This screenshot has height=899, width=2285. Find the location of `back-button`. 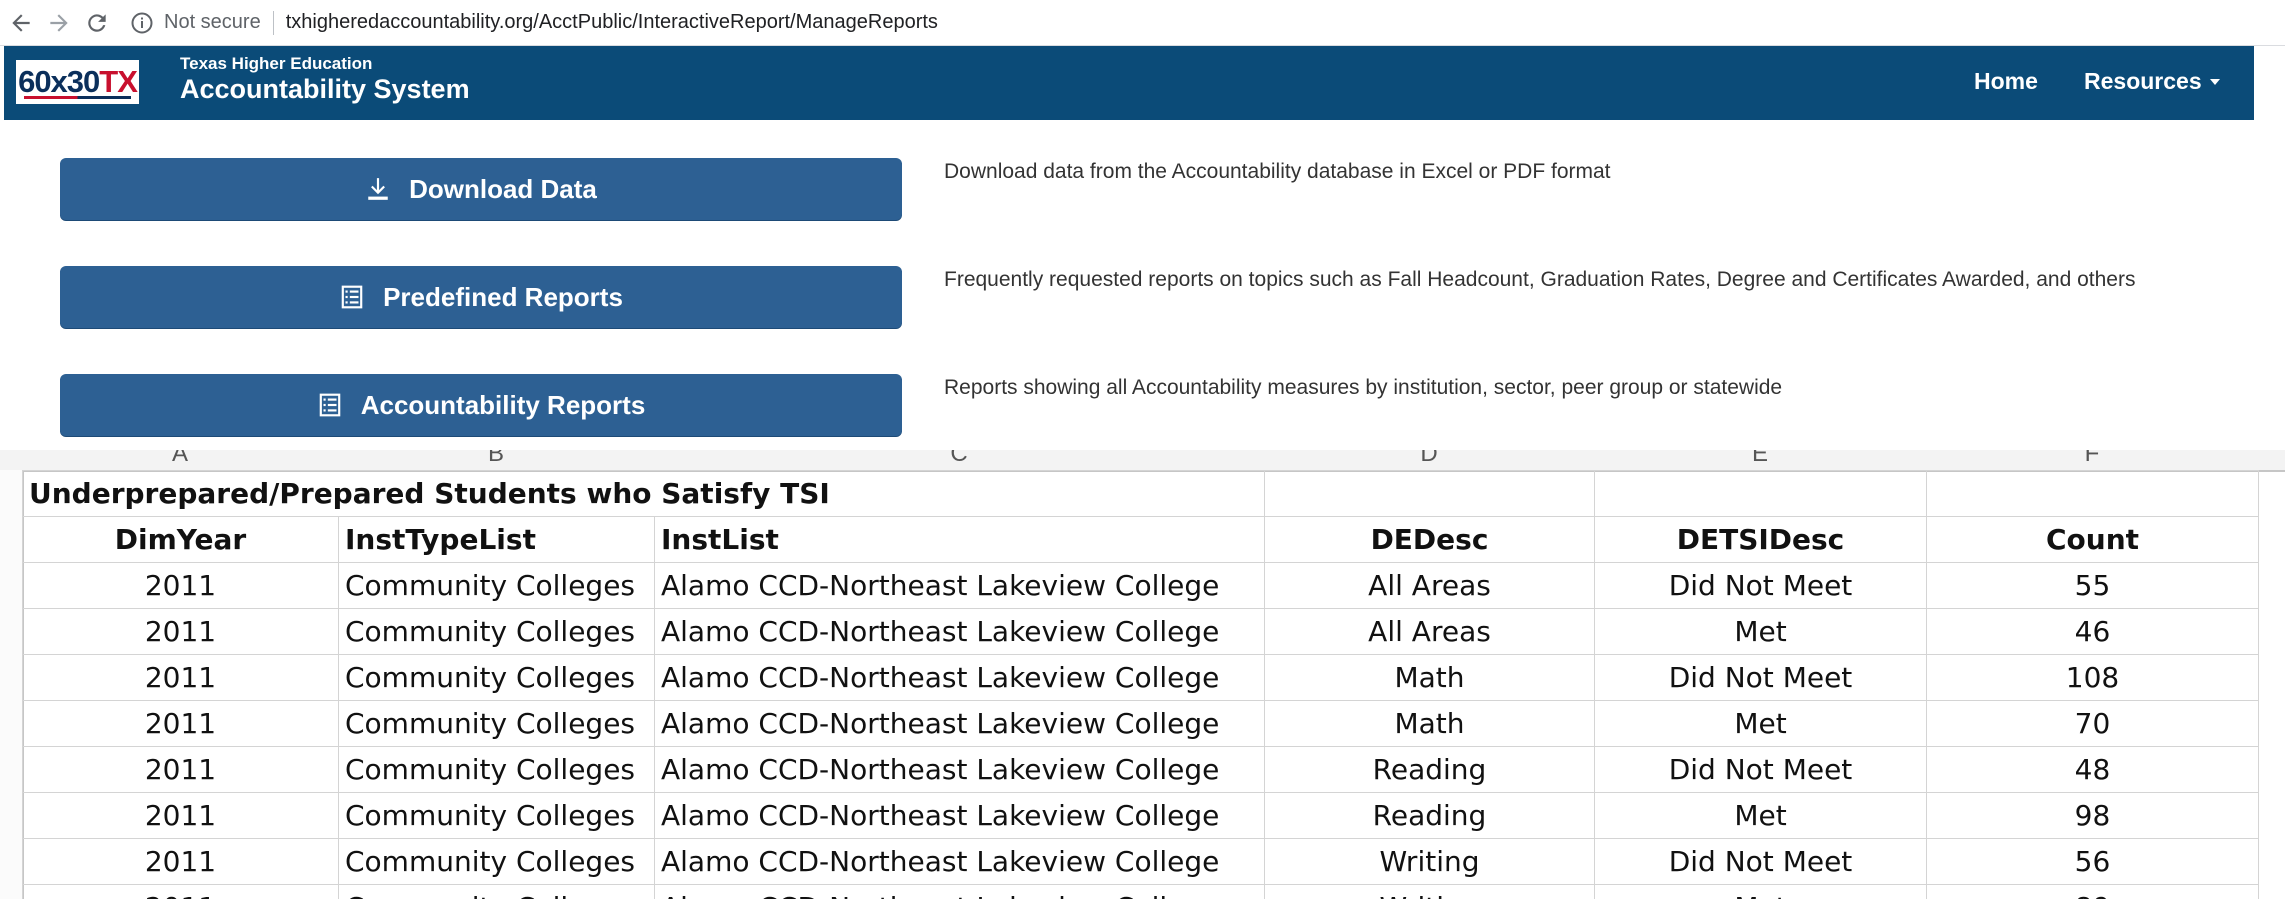

back-button is located at coordinates (21, 23).